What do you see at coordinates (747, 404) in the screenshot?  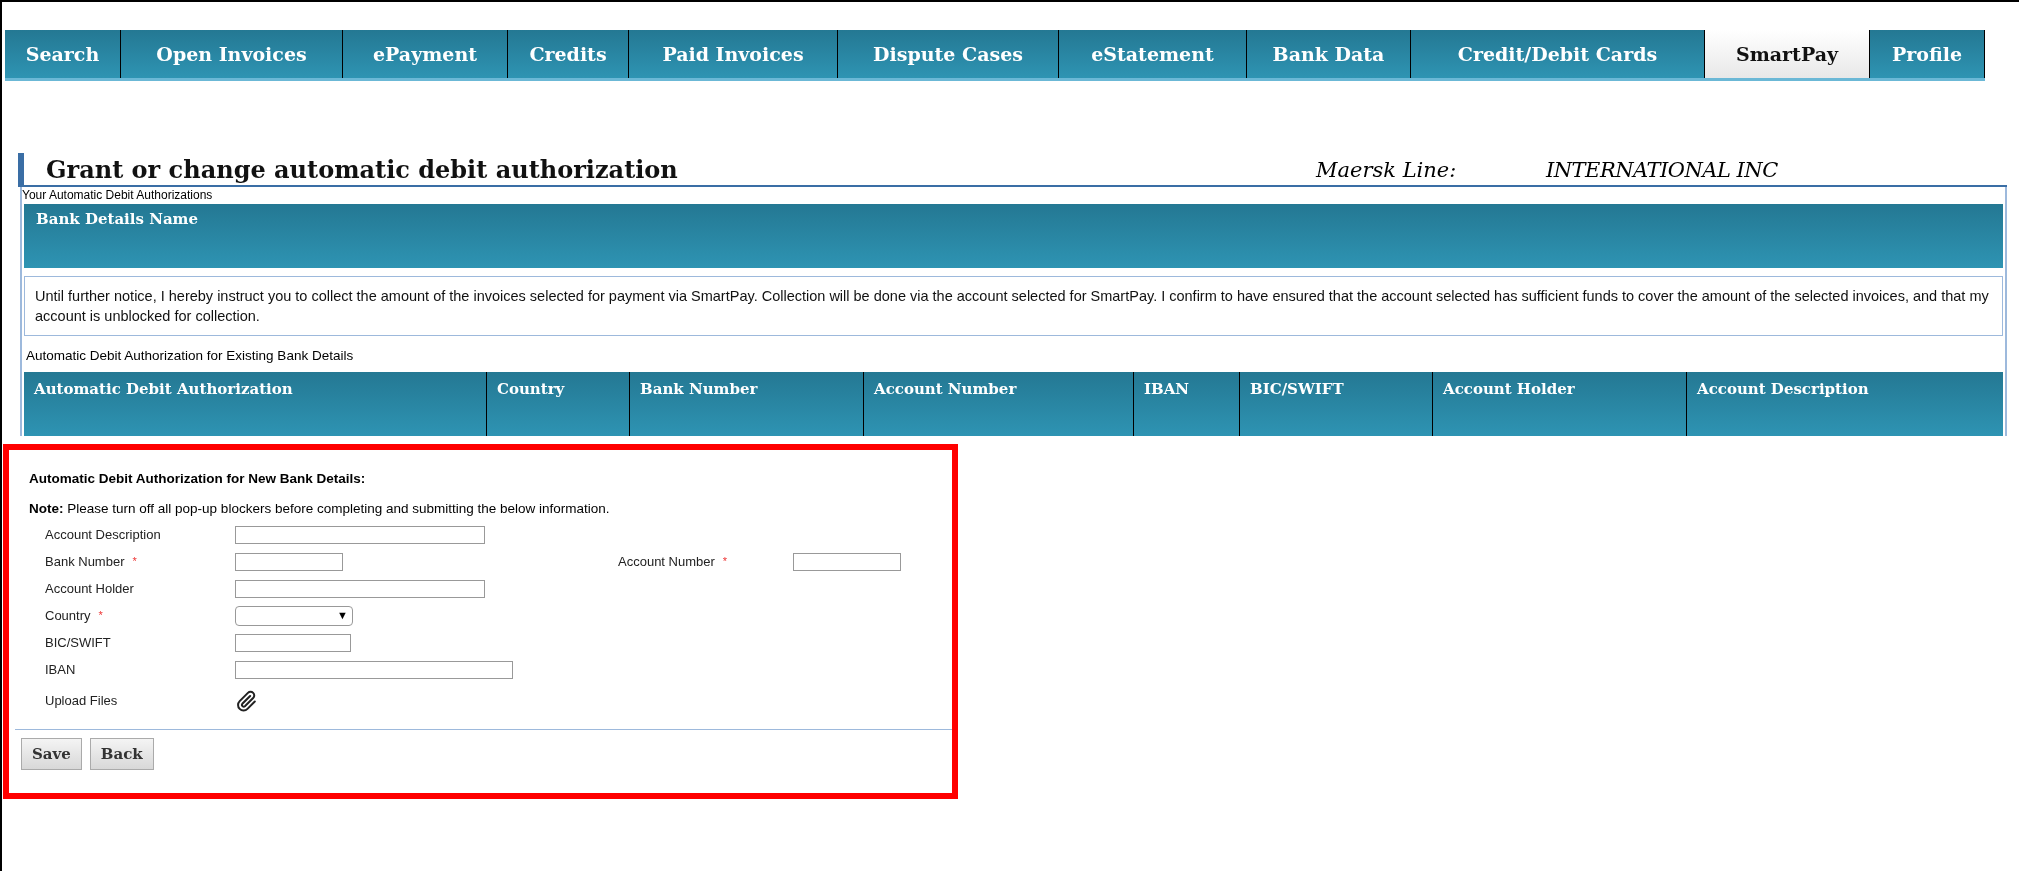 I see `column-header: Bank Number` at bounding box center [747, 404].